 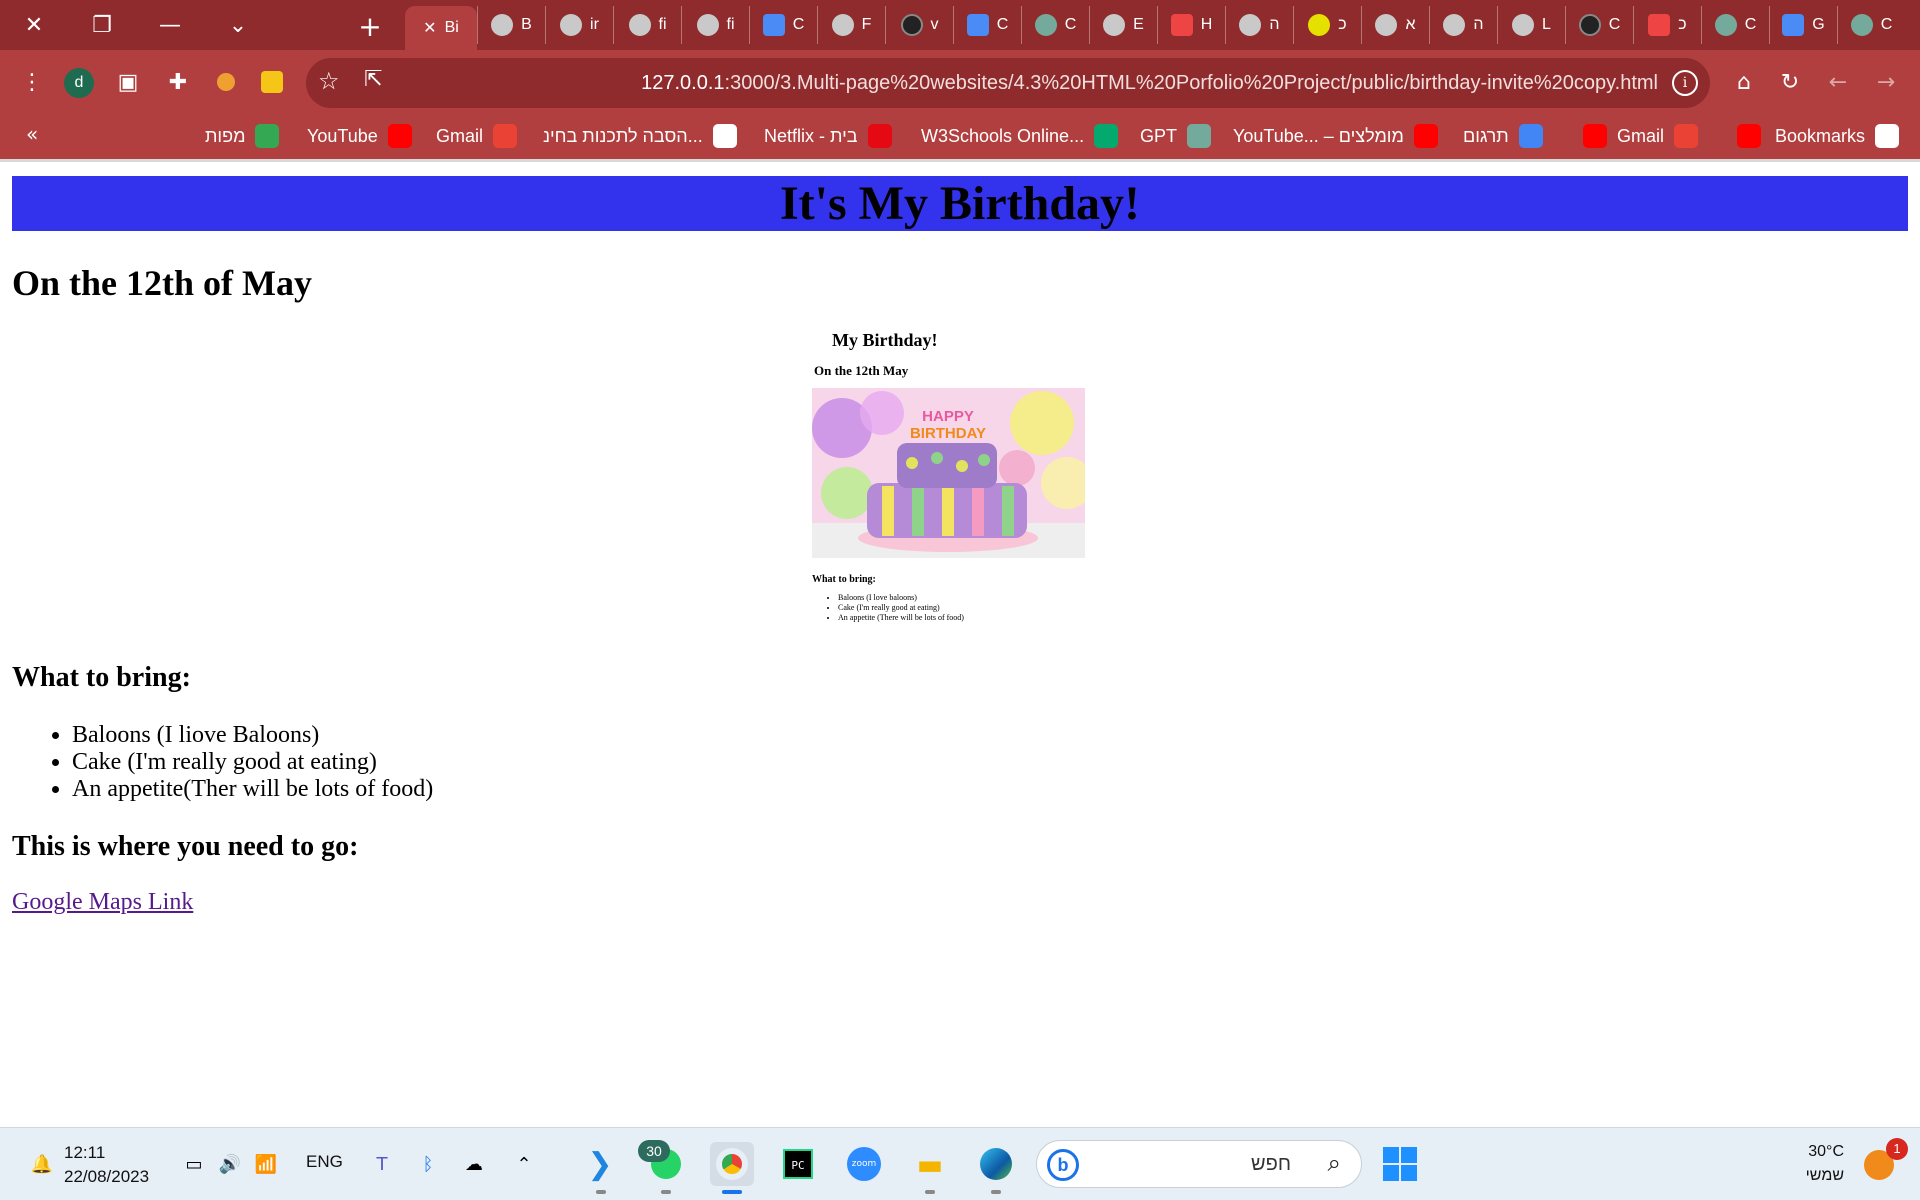 What do you see at coordinates (373, 79) in the screenshot?
I see `share-icon: ⇱` at bounding box center [373, 79].